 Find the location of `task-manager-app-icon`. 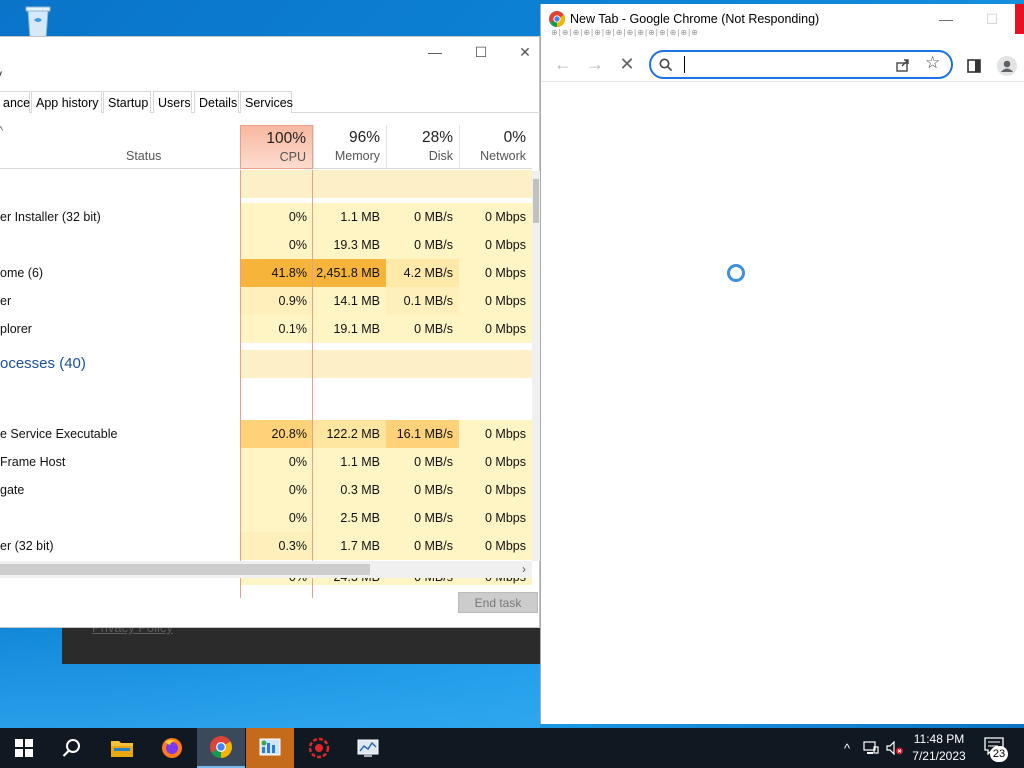

task-manager-app-icon is located at coordinates (270, 747).